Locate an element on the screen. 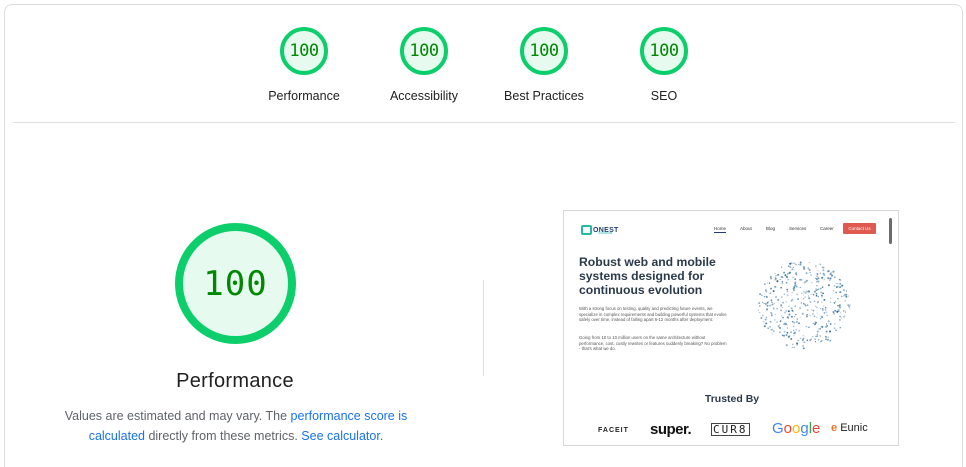 The height and width of the screenshot is (467, 966). brand-cur8-logo: CUR8 is located at coordinates (730, 429).